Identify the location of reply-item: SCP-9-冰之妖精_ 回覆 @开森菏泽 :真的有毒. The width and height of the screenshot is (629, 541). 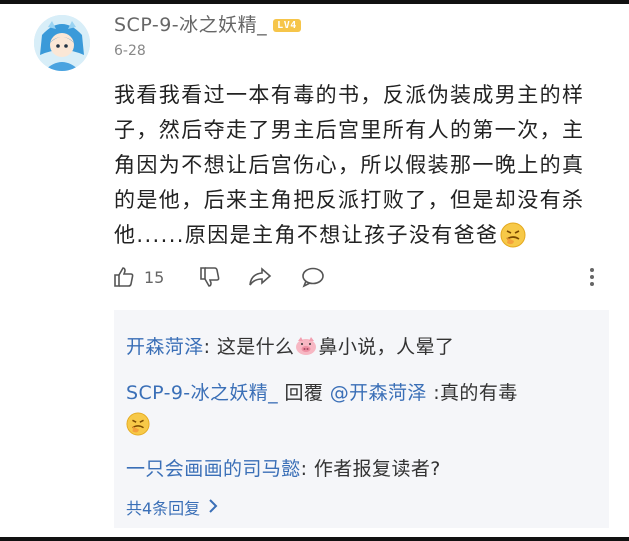
(322, 391).